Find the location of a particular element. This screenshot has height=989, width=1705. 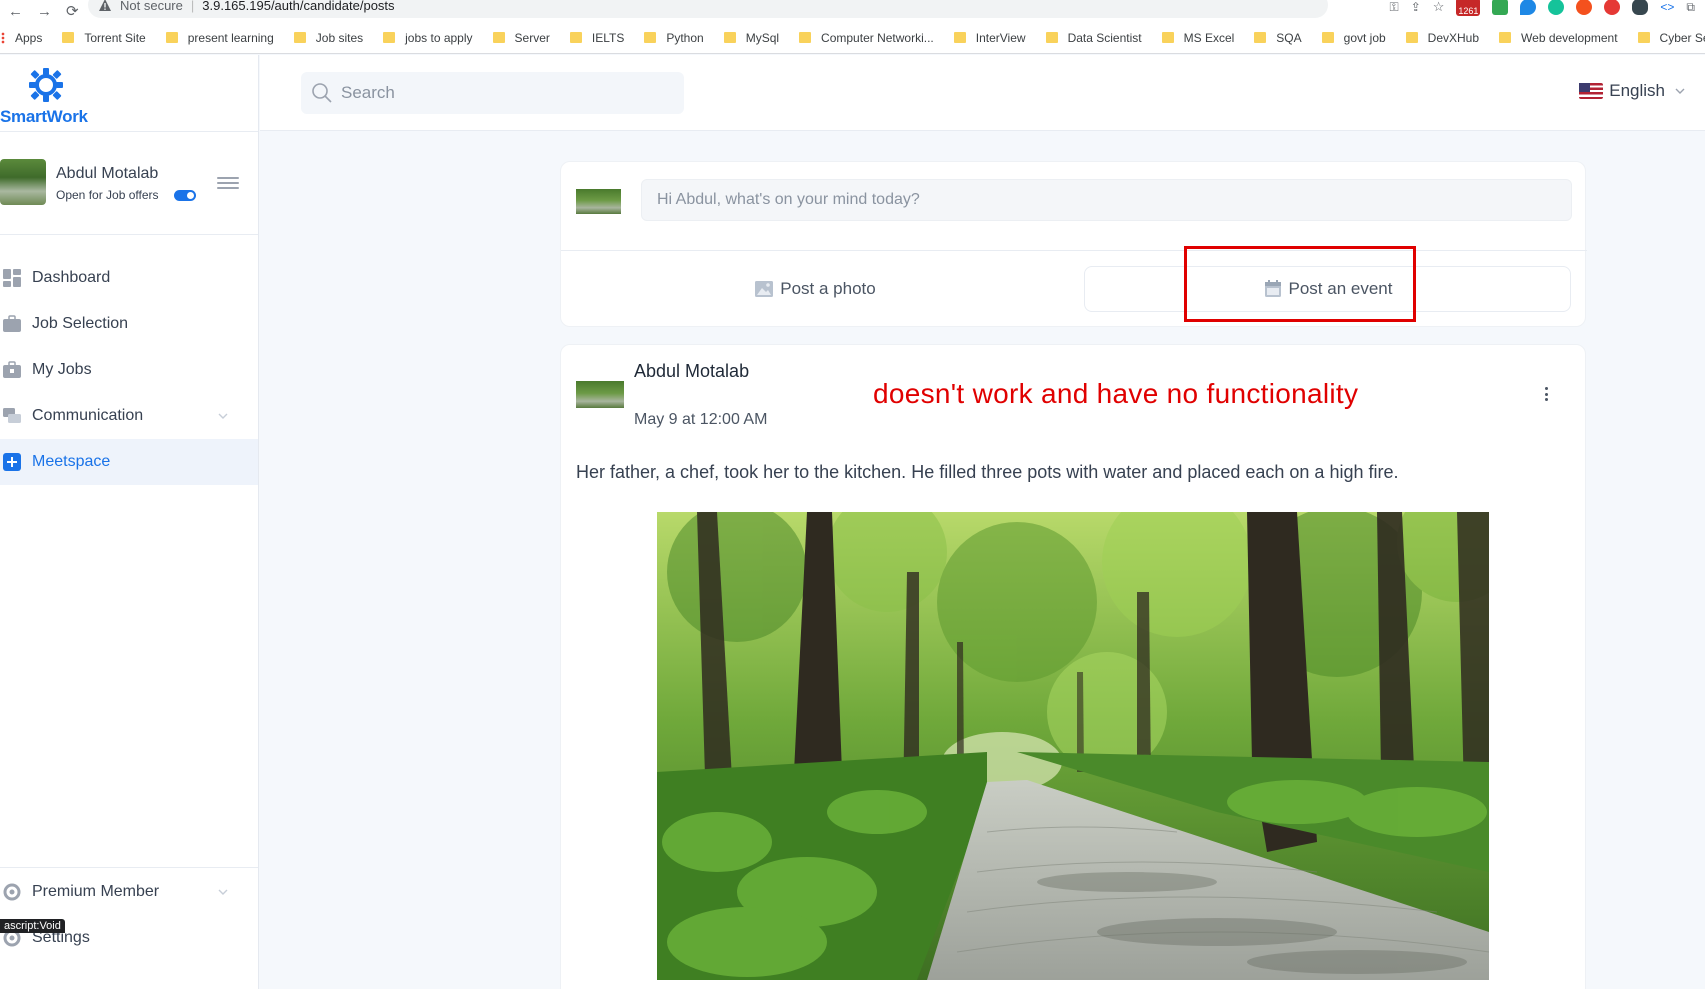

bookmark-star-icon: ☆ is located at coordinates (1439, 7).